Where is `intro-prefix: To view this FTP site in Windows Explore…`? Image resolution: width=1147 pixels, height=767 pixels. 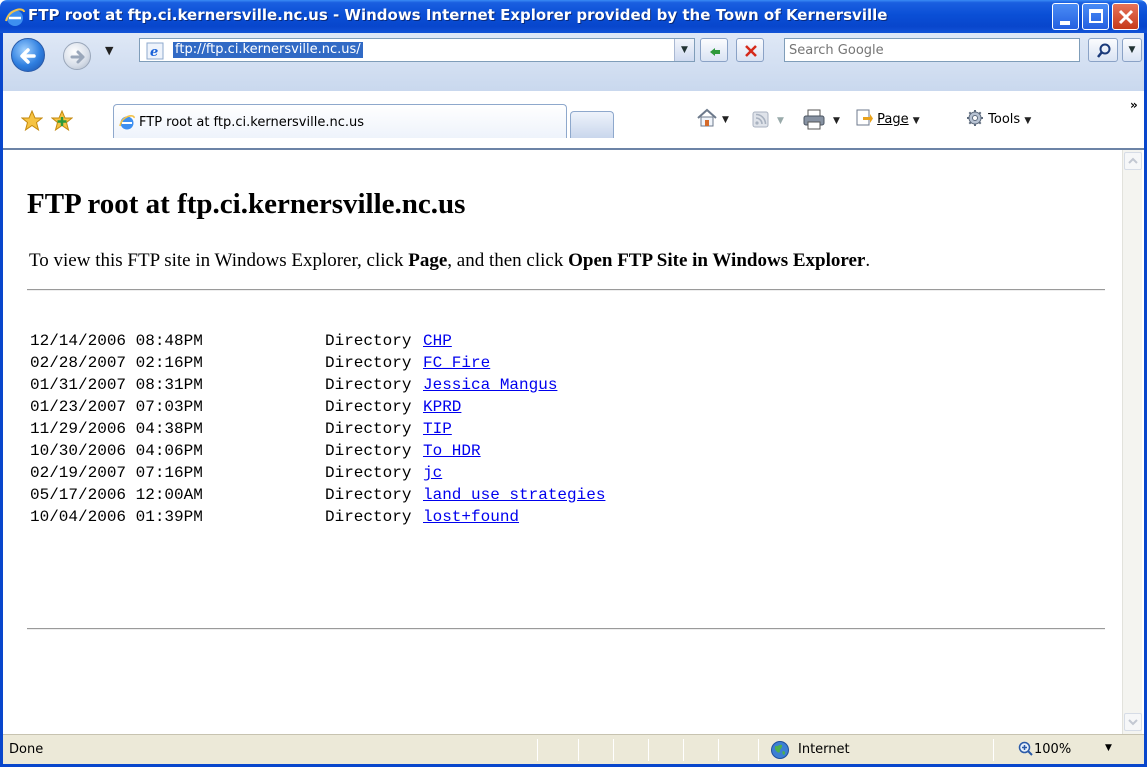 intro-prefix: To view this FTP site in Windows Explore… is located at coordinates (219, 260).